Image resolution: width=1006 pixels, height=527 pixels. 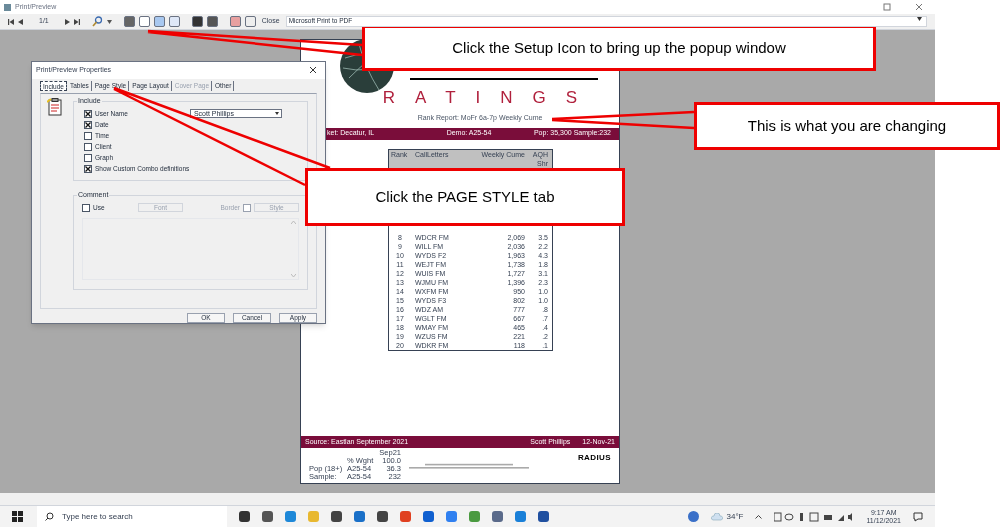 What do you see at coordinates (132, 516) in the screenshot?
I see `search-field: Type here to search` at bounding box center [132, 516].